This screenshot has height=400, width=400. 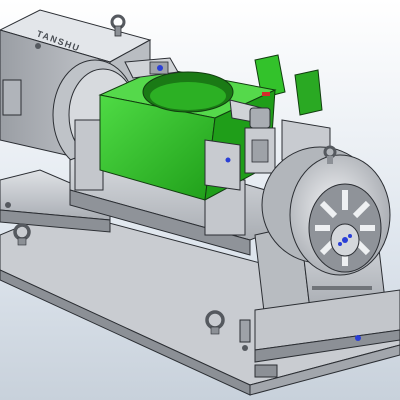 I want to click on locating-block-left, so click(x=222, y=165).